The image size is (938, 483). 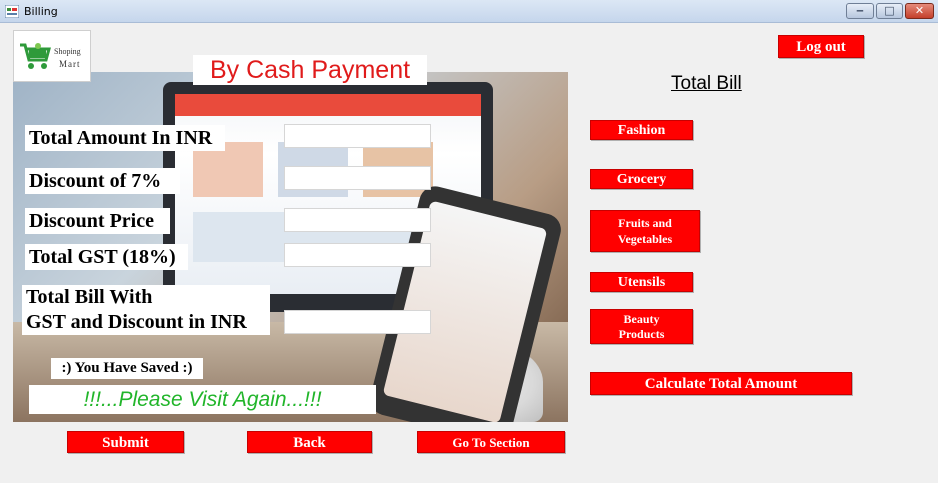 What do you see at coordinates (67, 51) in the screenshot?
I see `logo-text-line1: Shoping` at bounding box center [67, 51].